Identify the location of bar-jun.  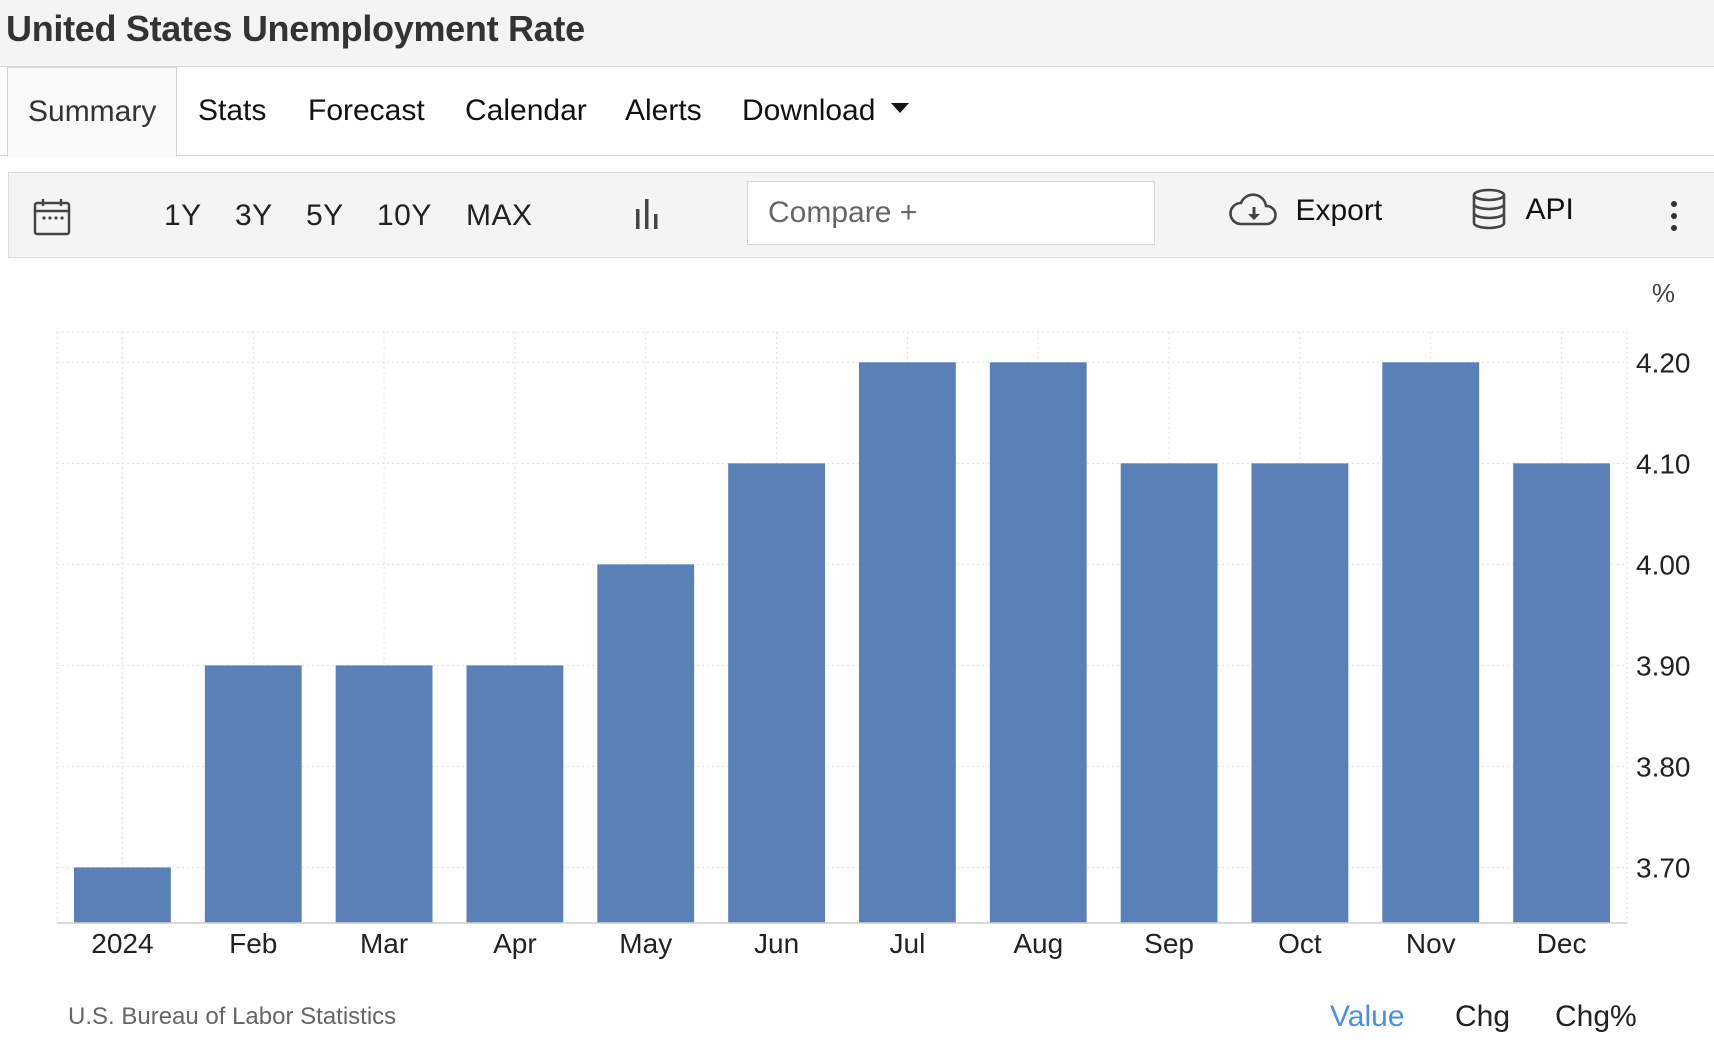
(776, 693).